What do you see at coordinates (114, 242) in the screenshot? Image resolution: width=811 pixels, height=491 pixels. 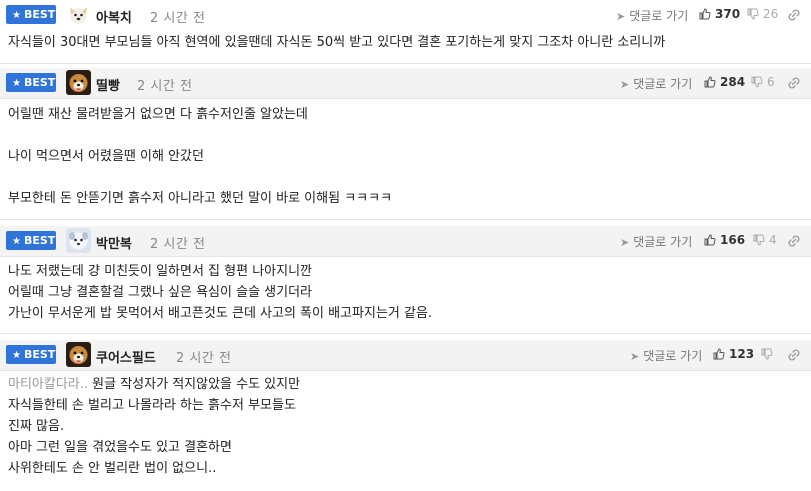 I see `nickname: 박만복` at bounding box center [114, 242].